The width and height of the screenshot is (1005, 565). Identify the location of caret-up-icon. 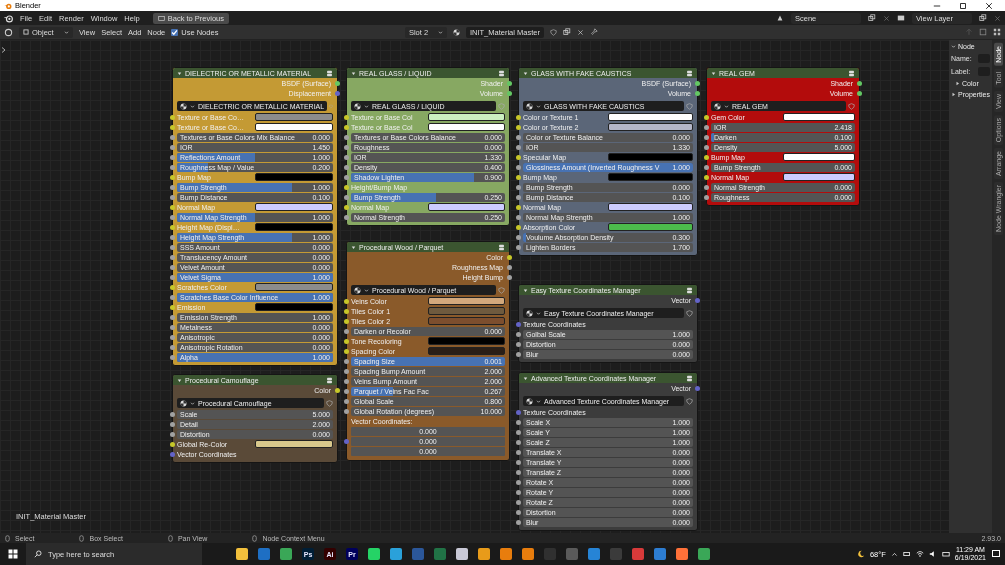
(894, 554).